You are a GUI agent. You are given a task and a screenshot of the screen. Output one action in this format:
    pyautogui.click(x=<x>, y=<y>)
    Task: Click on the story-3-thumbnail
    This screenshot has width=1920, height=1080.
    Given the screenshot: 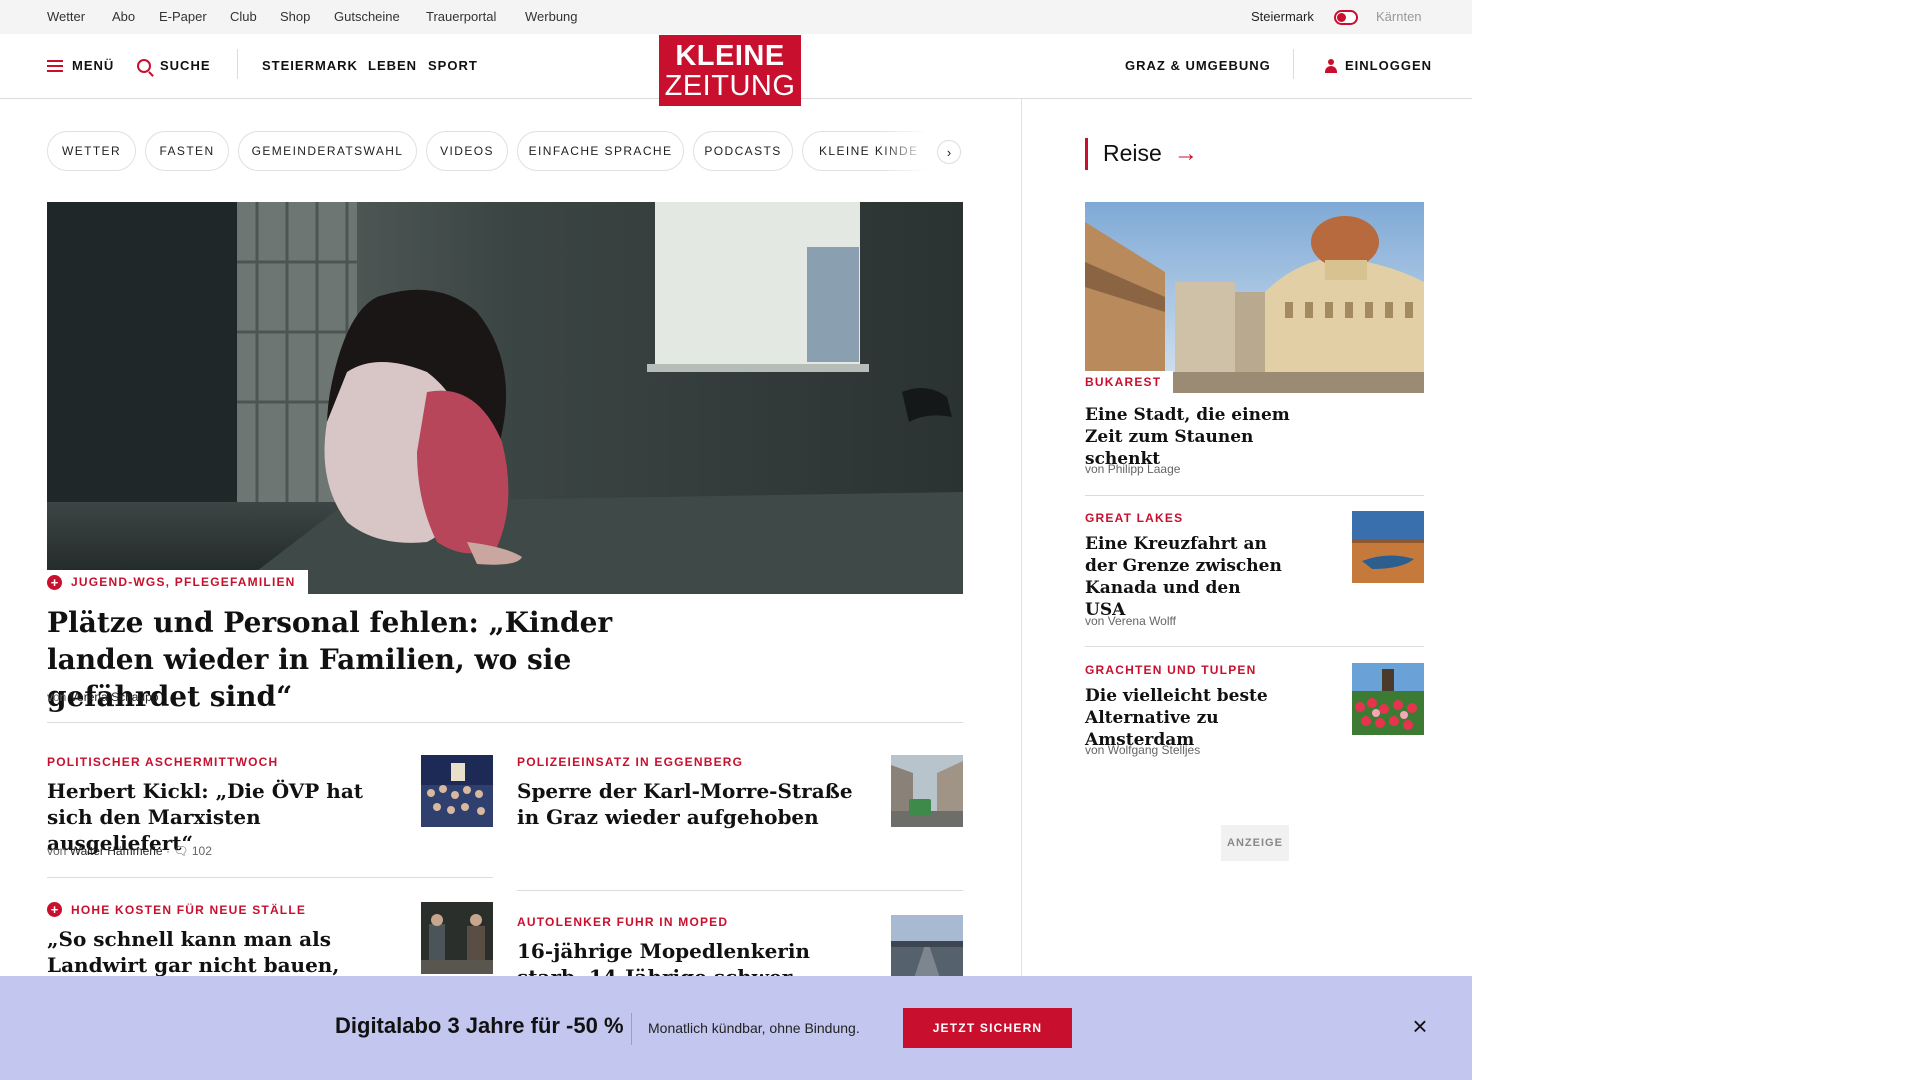 What is the action you would take?
    pyautogui.click(x=457, y=938)
    